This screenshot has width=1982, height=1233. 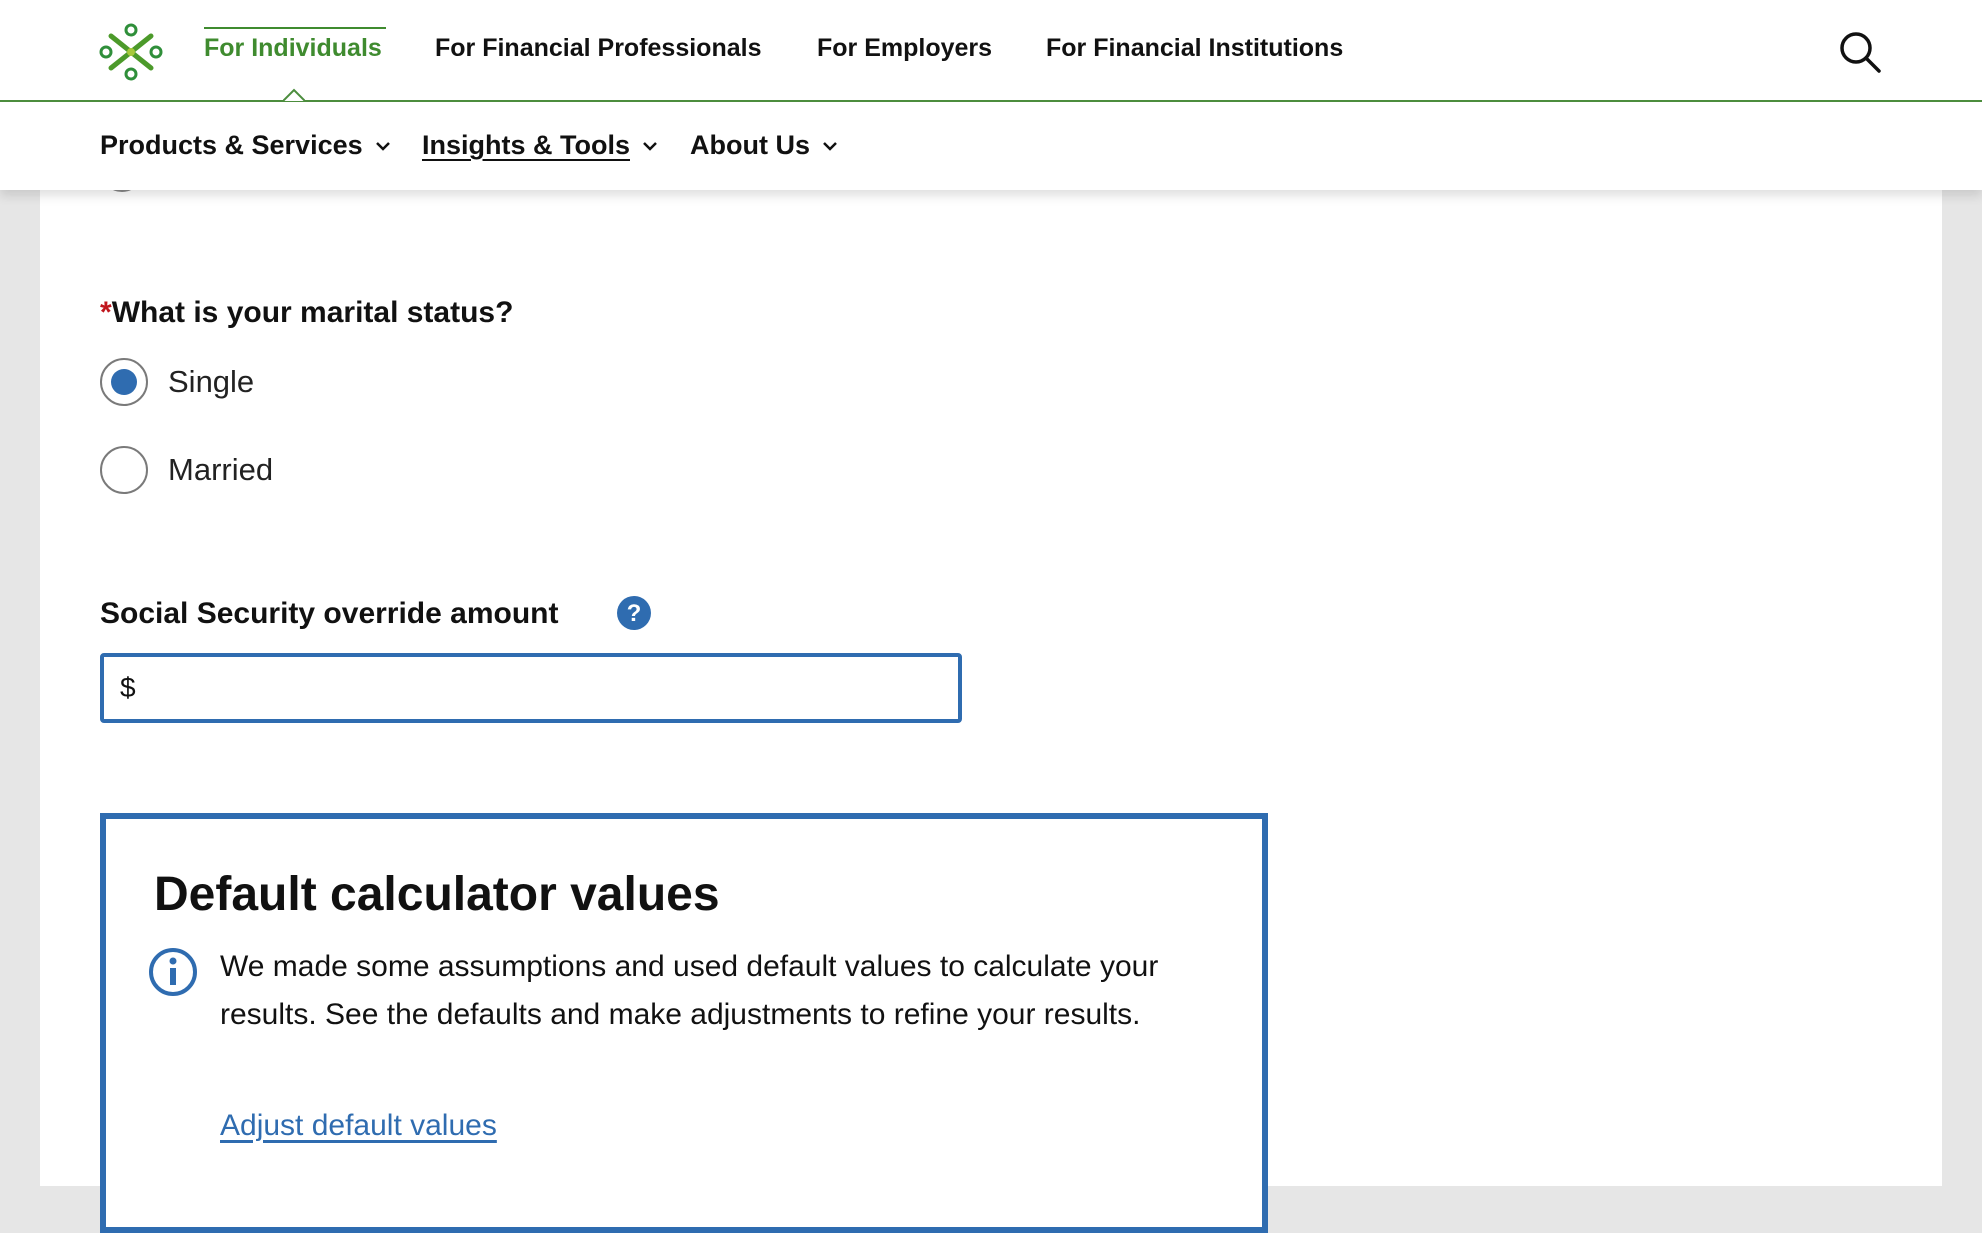 I want to click on social-security-label: Social Security override amount, so click(x=329, y=613).